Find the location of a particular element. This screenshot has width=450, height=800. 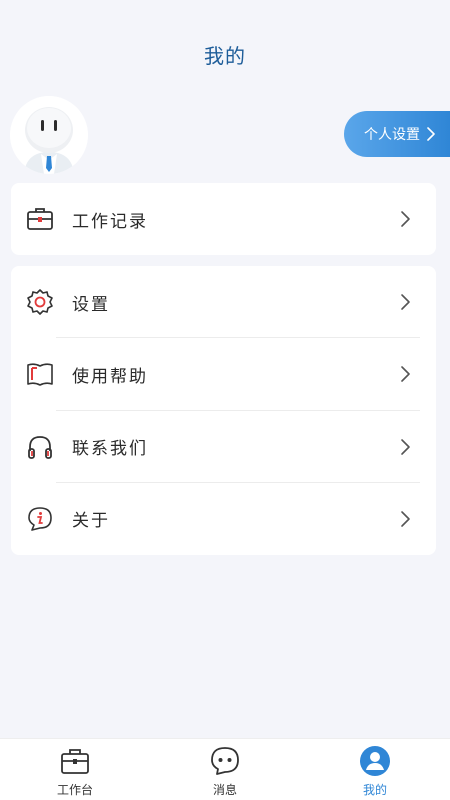

menu-item-help: 使用帮助 is located at coordinates (223, 374).